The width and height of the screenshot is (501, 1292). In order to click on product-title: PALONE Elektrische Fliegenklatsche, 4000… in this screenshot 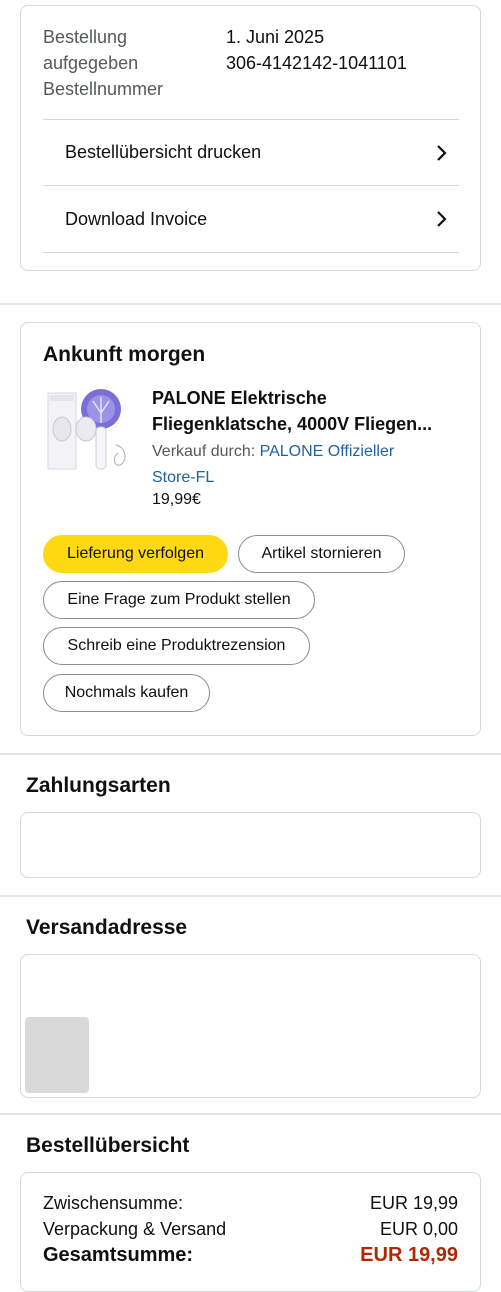, I will do `click(307, 411)`.